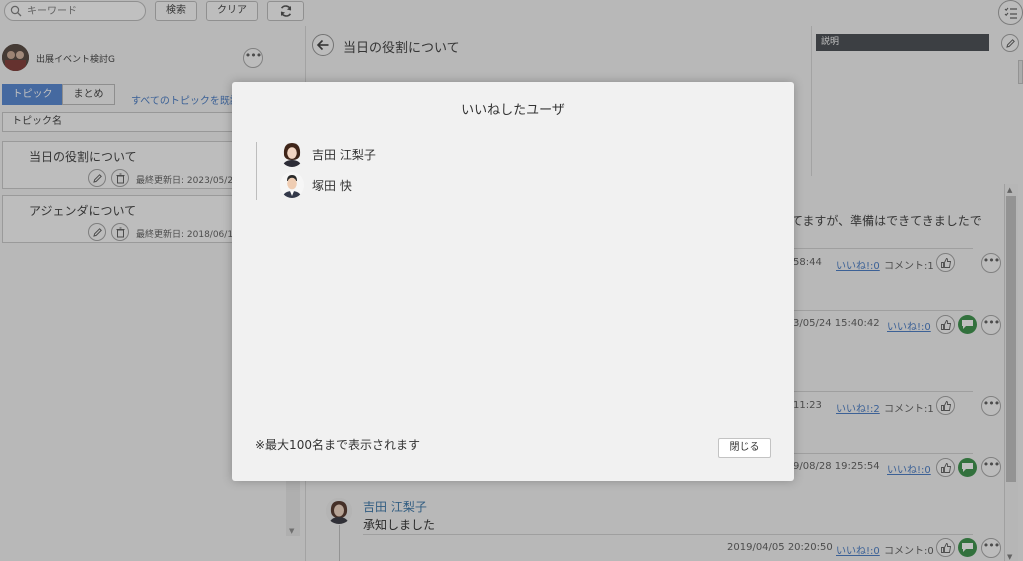  What do you see at coordinates (332, 186) in the screenshot?
I see `liked-user-name: 塚田 快` at bounding box center [332, 186].